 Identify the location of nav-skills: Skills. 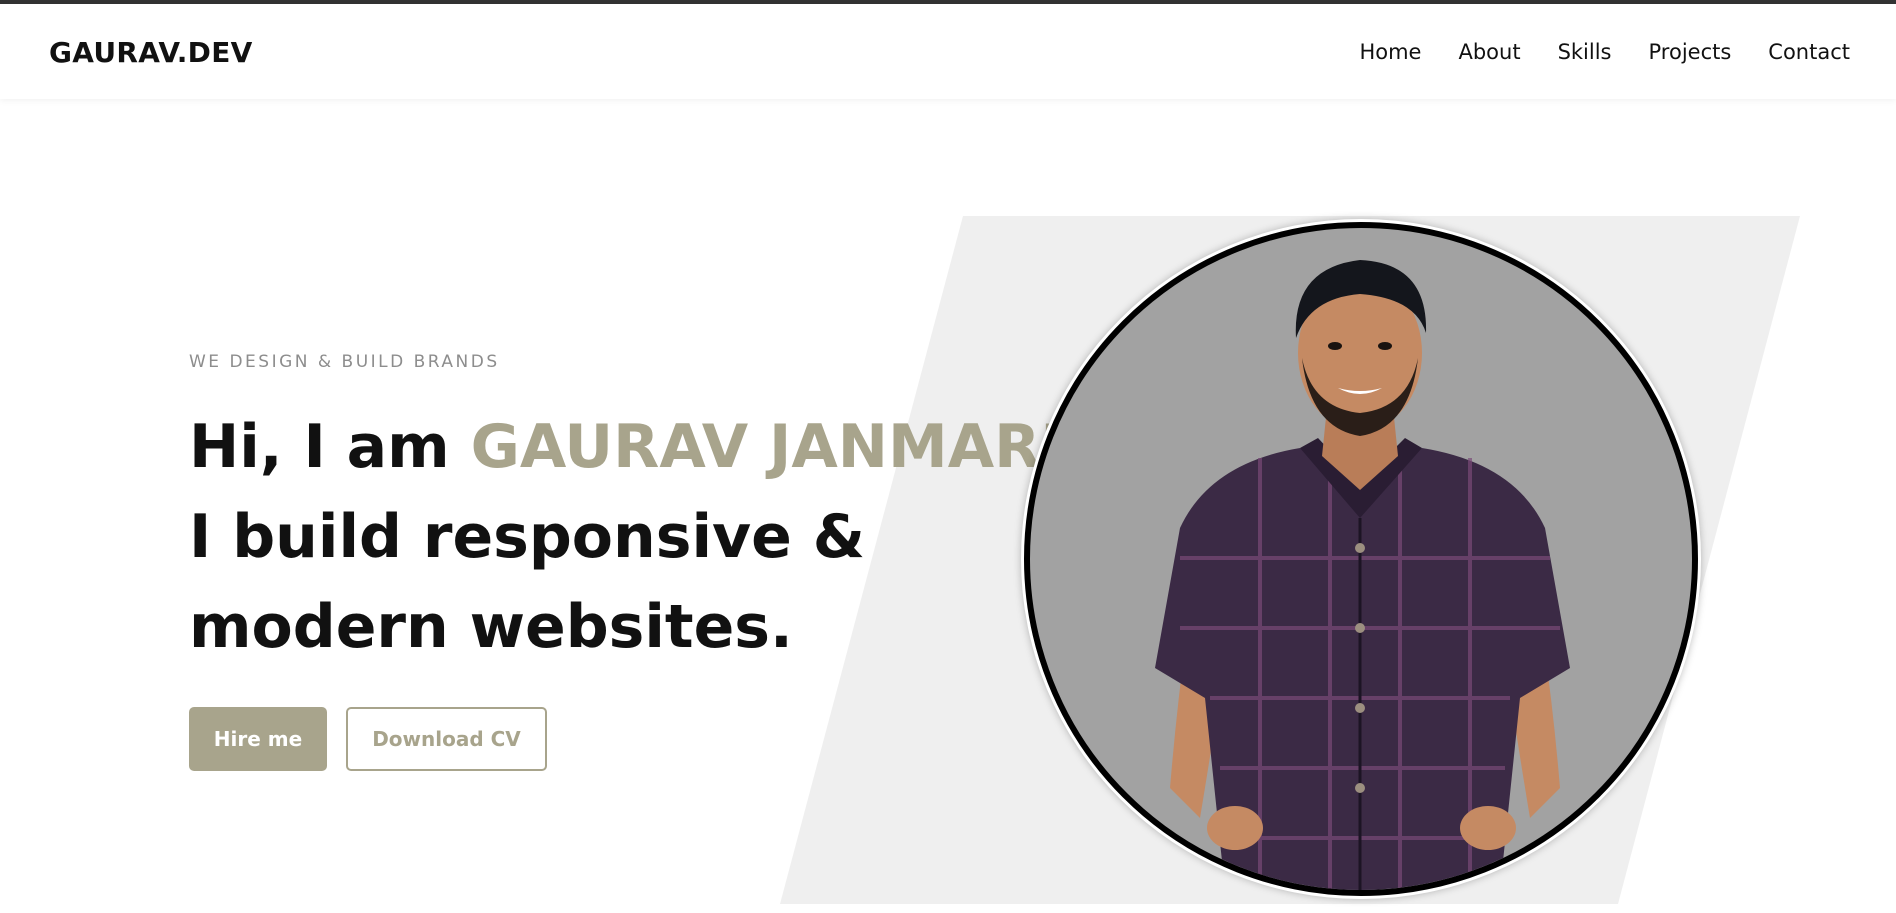
(1585, 52).